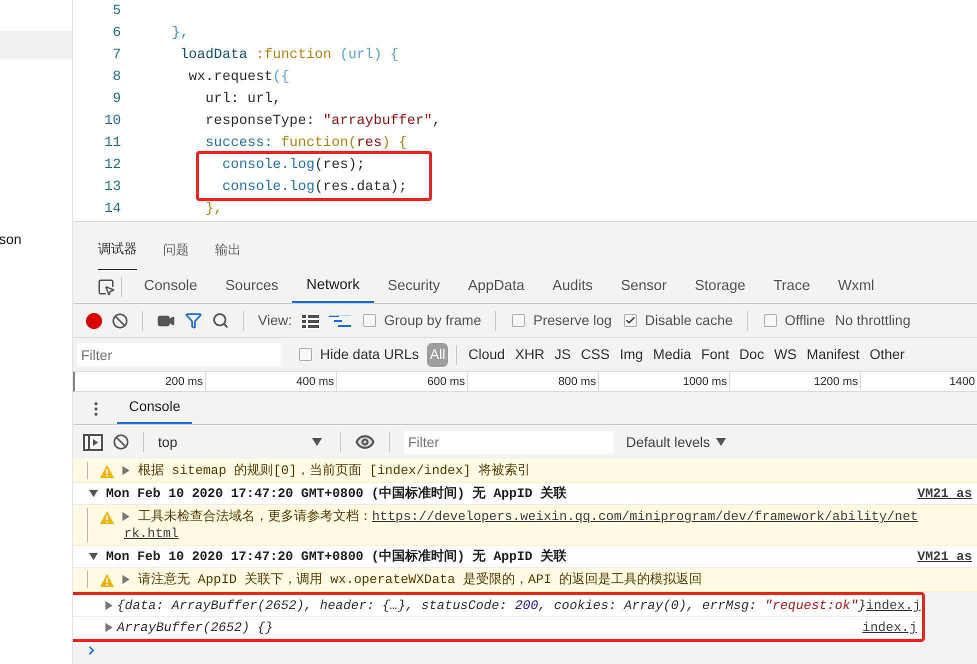 The width and height of the screenshot is (977, 664). Describe the element at coordinates (112, 143) in the screenshot. I see `line-number: 11` at that location.